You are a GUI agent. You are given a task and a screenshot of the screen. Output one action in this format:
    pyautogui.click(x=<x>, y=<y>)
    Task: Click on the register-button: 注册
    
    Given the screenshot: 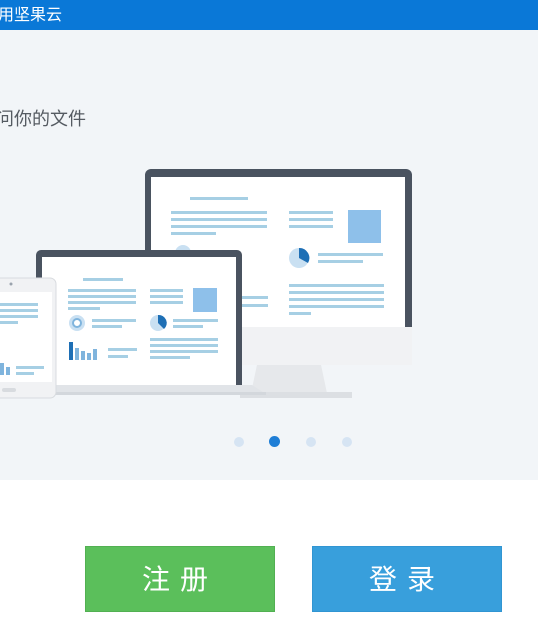 What is the action you would take?
    pyautogui.click(x=180, y=579)
    